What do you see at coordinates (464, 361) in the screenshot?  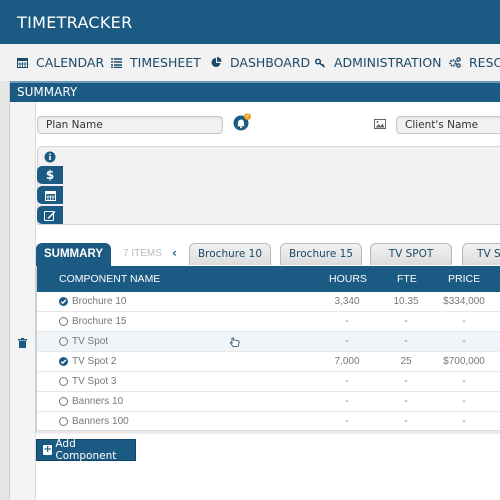 I see `price-value: $700,000` at bounding box center [464, 361].